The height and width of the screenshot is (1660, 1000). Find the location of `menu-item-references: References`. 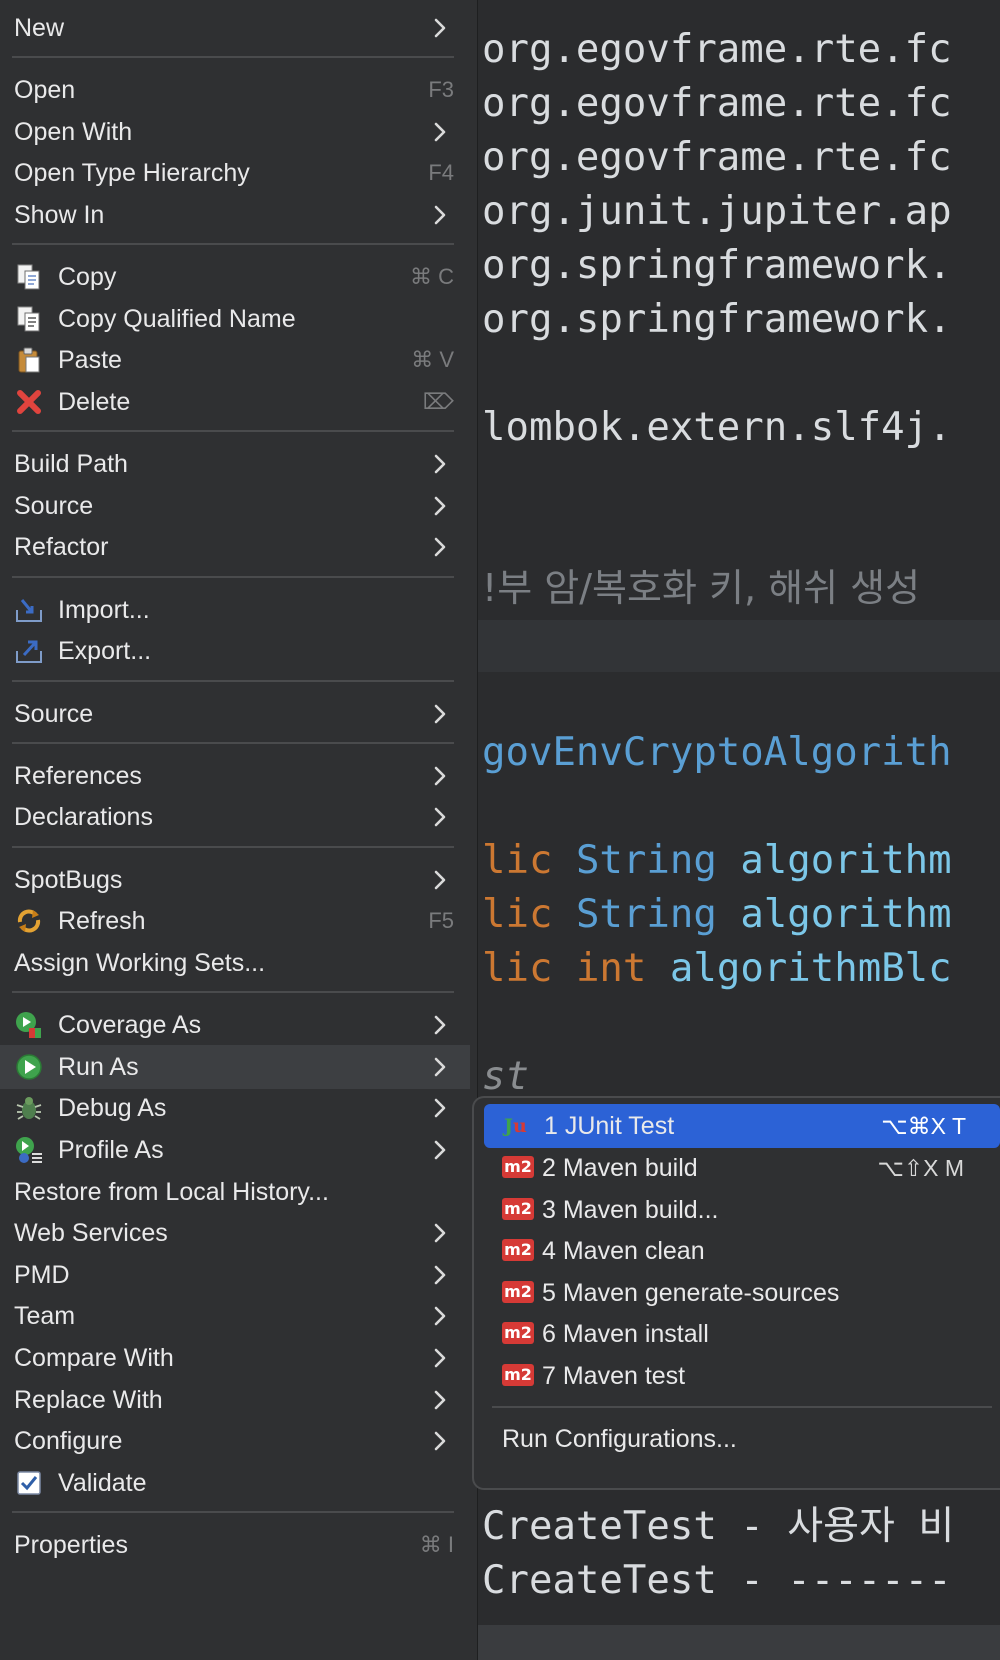

menu-item-references: References is located at coordinates (235, 776).